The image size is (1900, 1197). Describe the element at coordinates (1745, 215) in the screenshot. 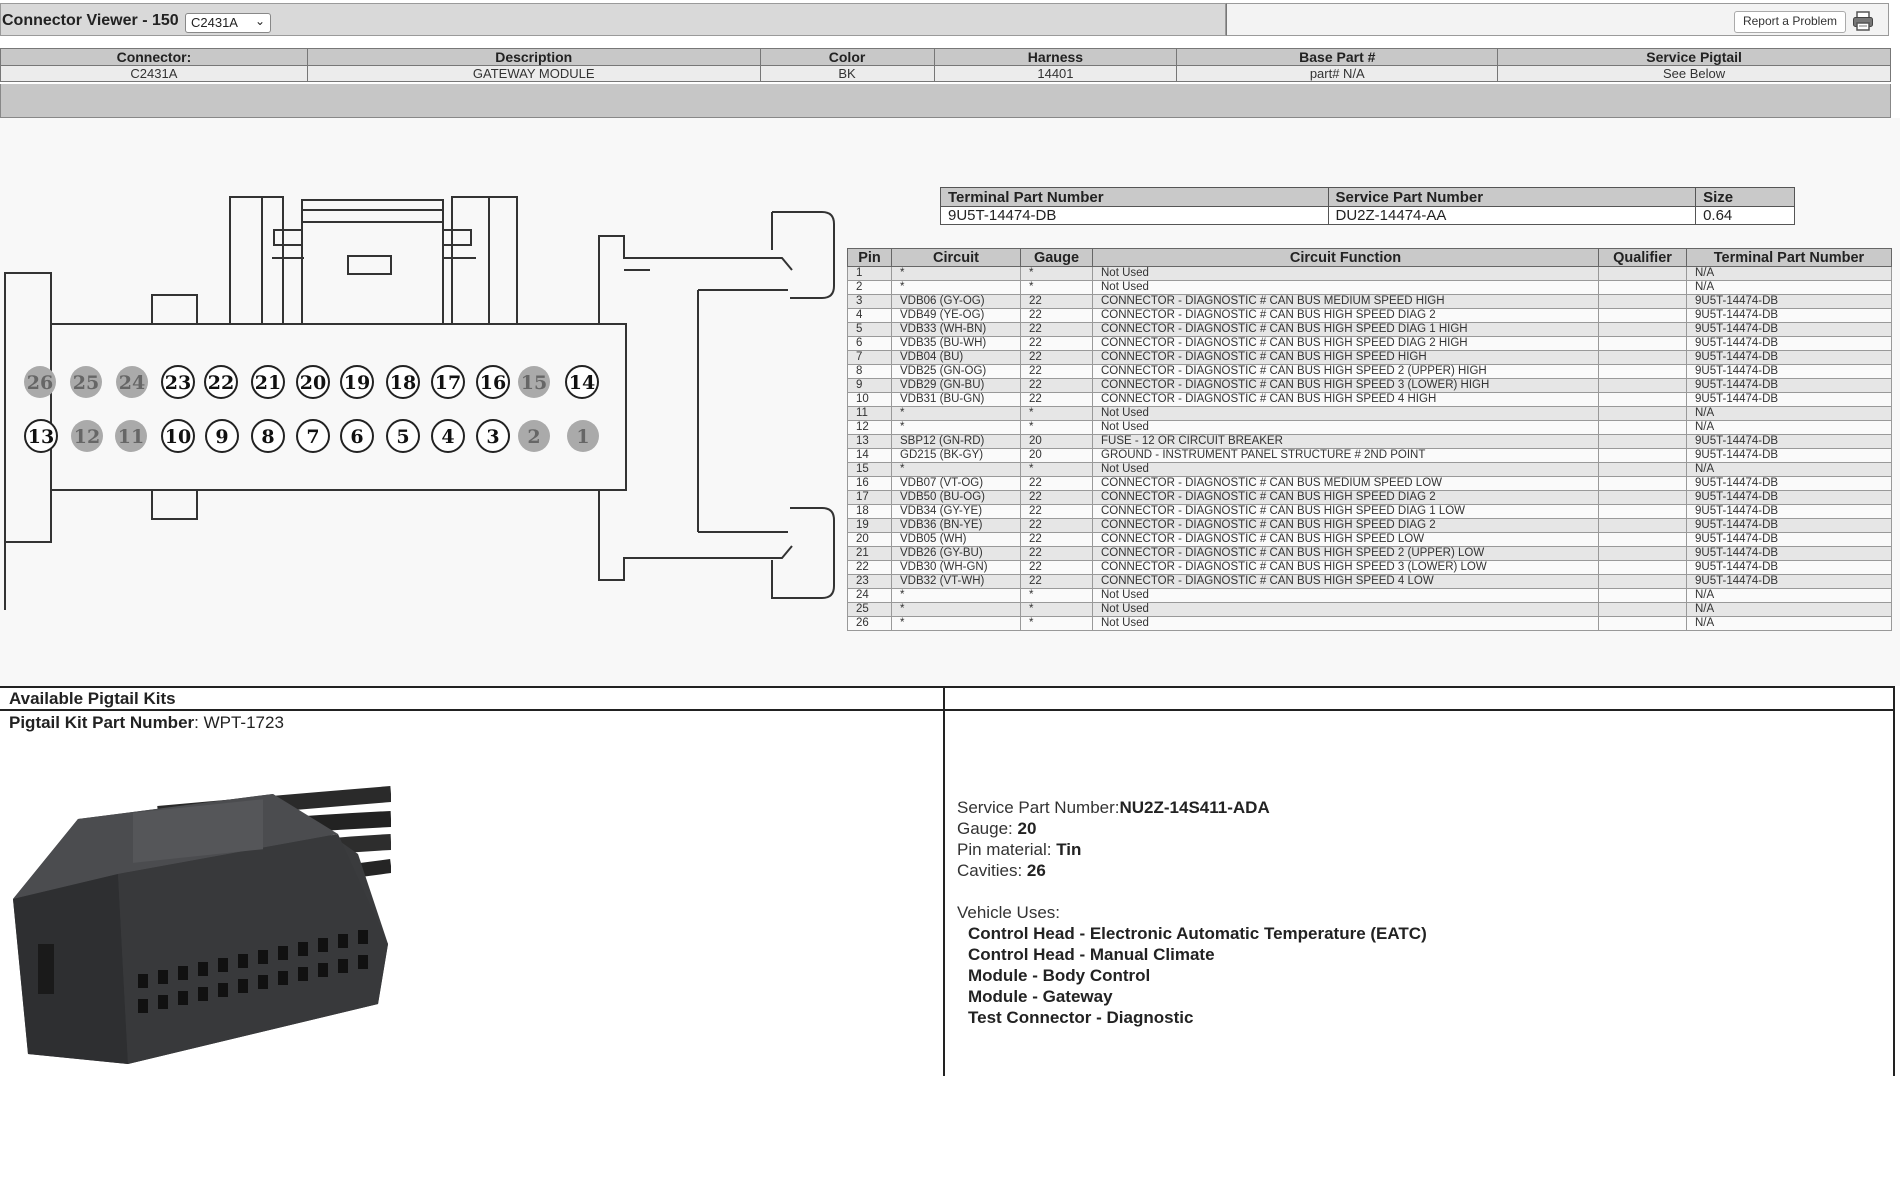

I see `terminal-size: 0.64` at that location.